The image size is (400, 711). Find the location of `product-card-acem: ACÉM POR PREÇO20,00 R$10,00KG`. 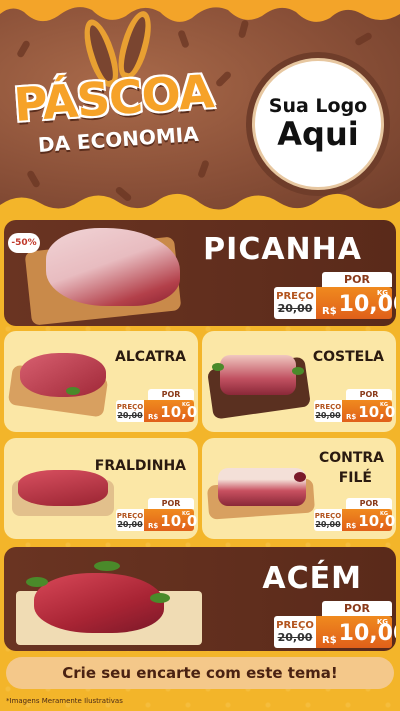

product-card-acem: ACÉM POR PREÇO20,00 R$10,00KG is located at coordinates (200, 599).